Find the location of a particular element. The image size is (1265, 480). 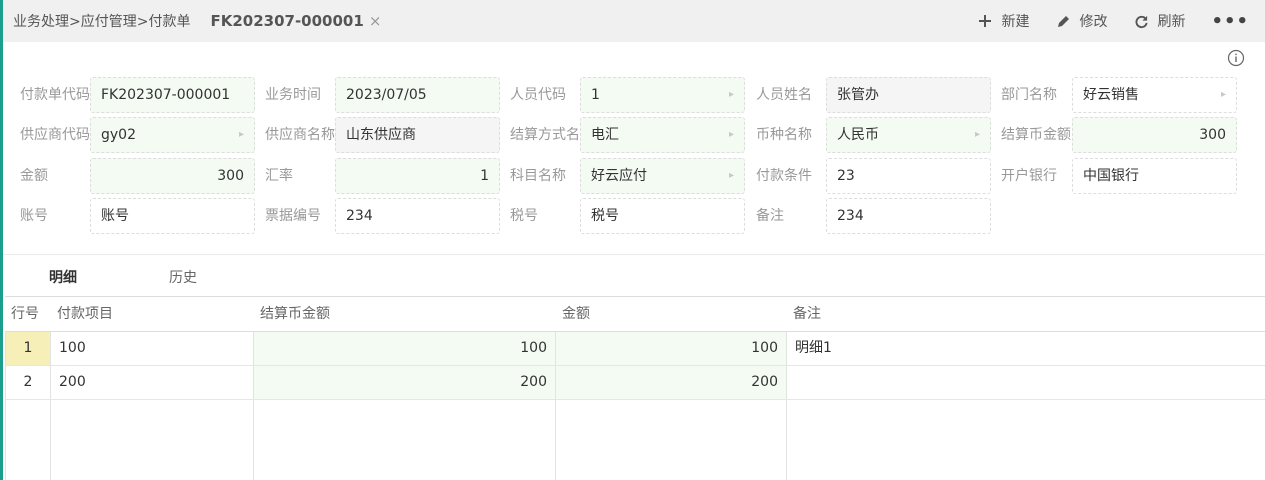

amount-field: 300 is located at coordinates (172, 176).